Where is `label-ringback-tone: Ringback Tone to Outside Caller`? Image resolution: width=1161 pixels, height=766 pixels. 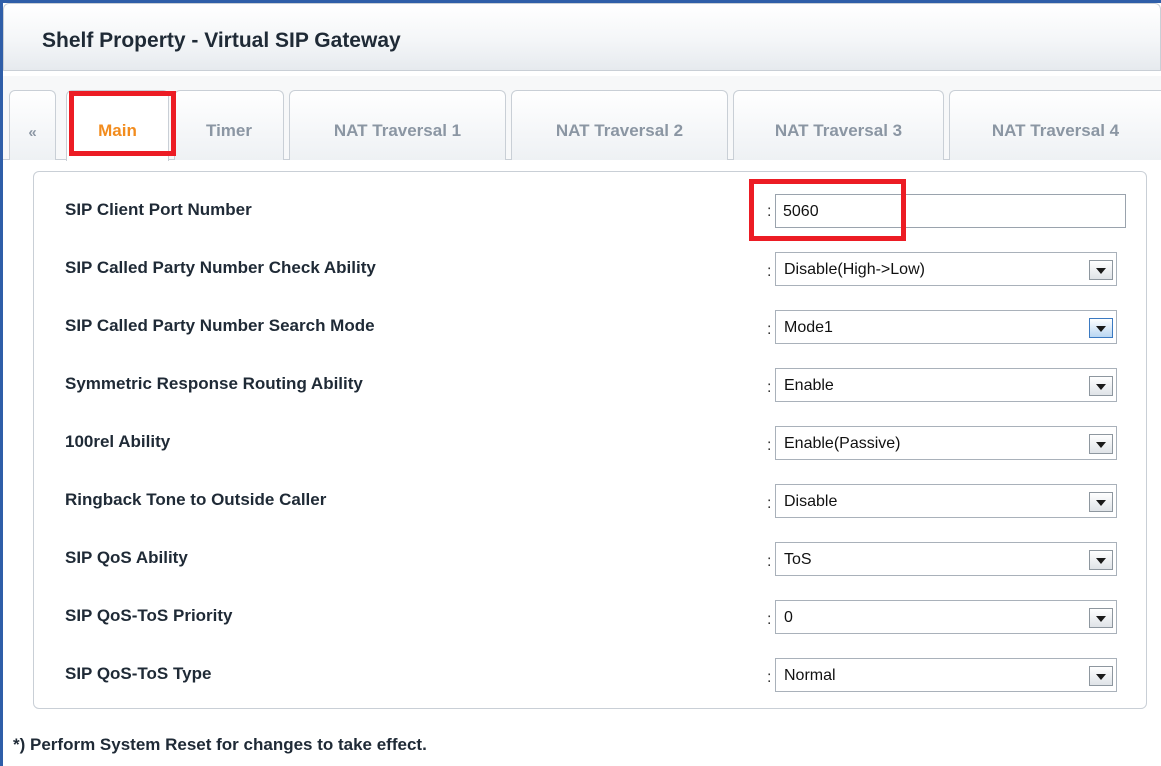 label-ringback-tone: Ringback Tone to Outside Caller is located at coordinates (196, 499).